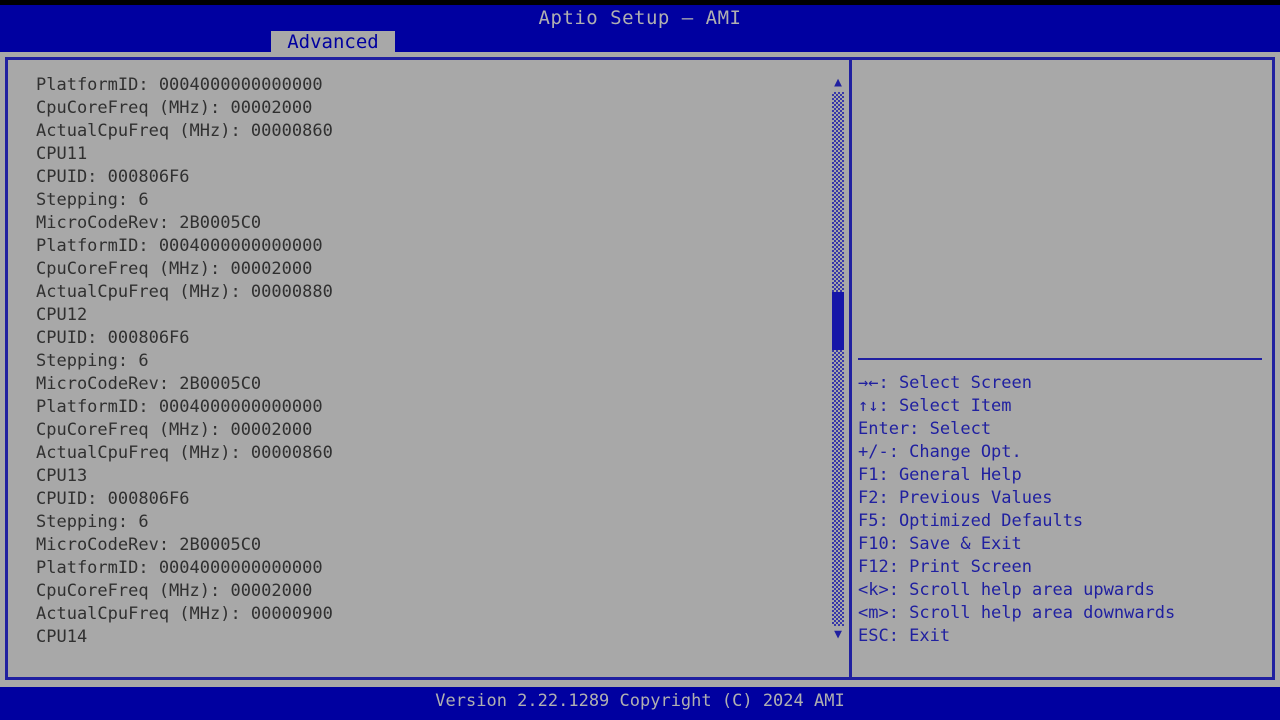  I want to click on help-divider, so click(1060, 359).